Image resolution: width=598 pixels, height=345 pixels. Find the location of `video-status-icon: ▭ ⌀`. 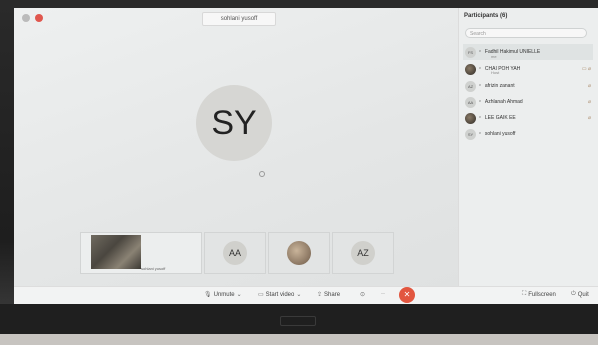

video-status-icon: ▭ ⌀ is located at coordinates (586, 69).